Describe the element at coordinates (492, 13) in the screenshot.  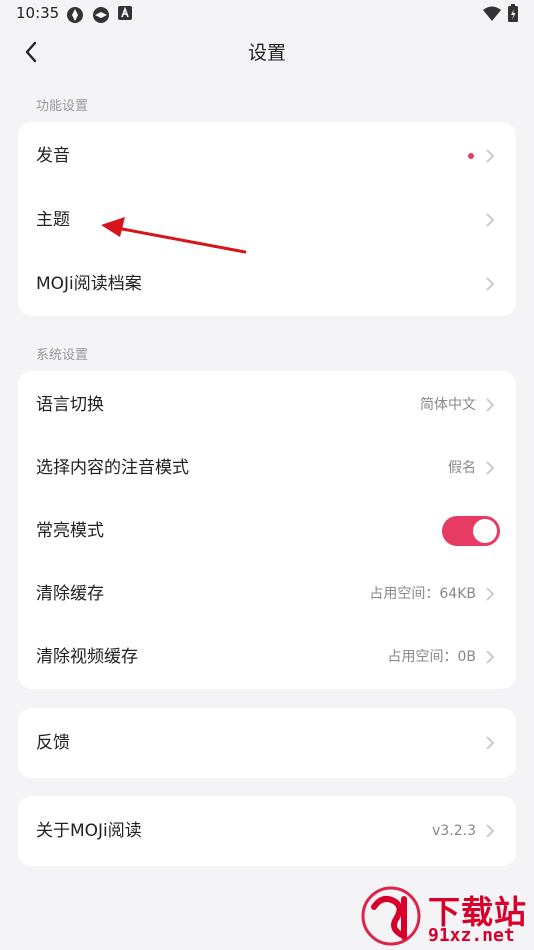
I see `wifi-icon` at that location.